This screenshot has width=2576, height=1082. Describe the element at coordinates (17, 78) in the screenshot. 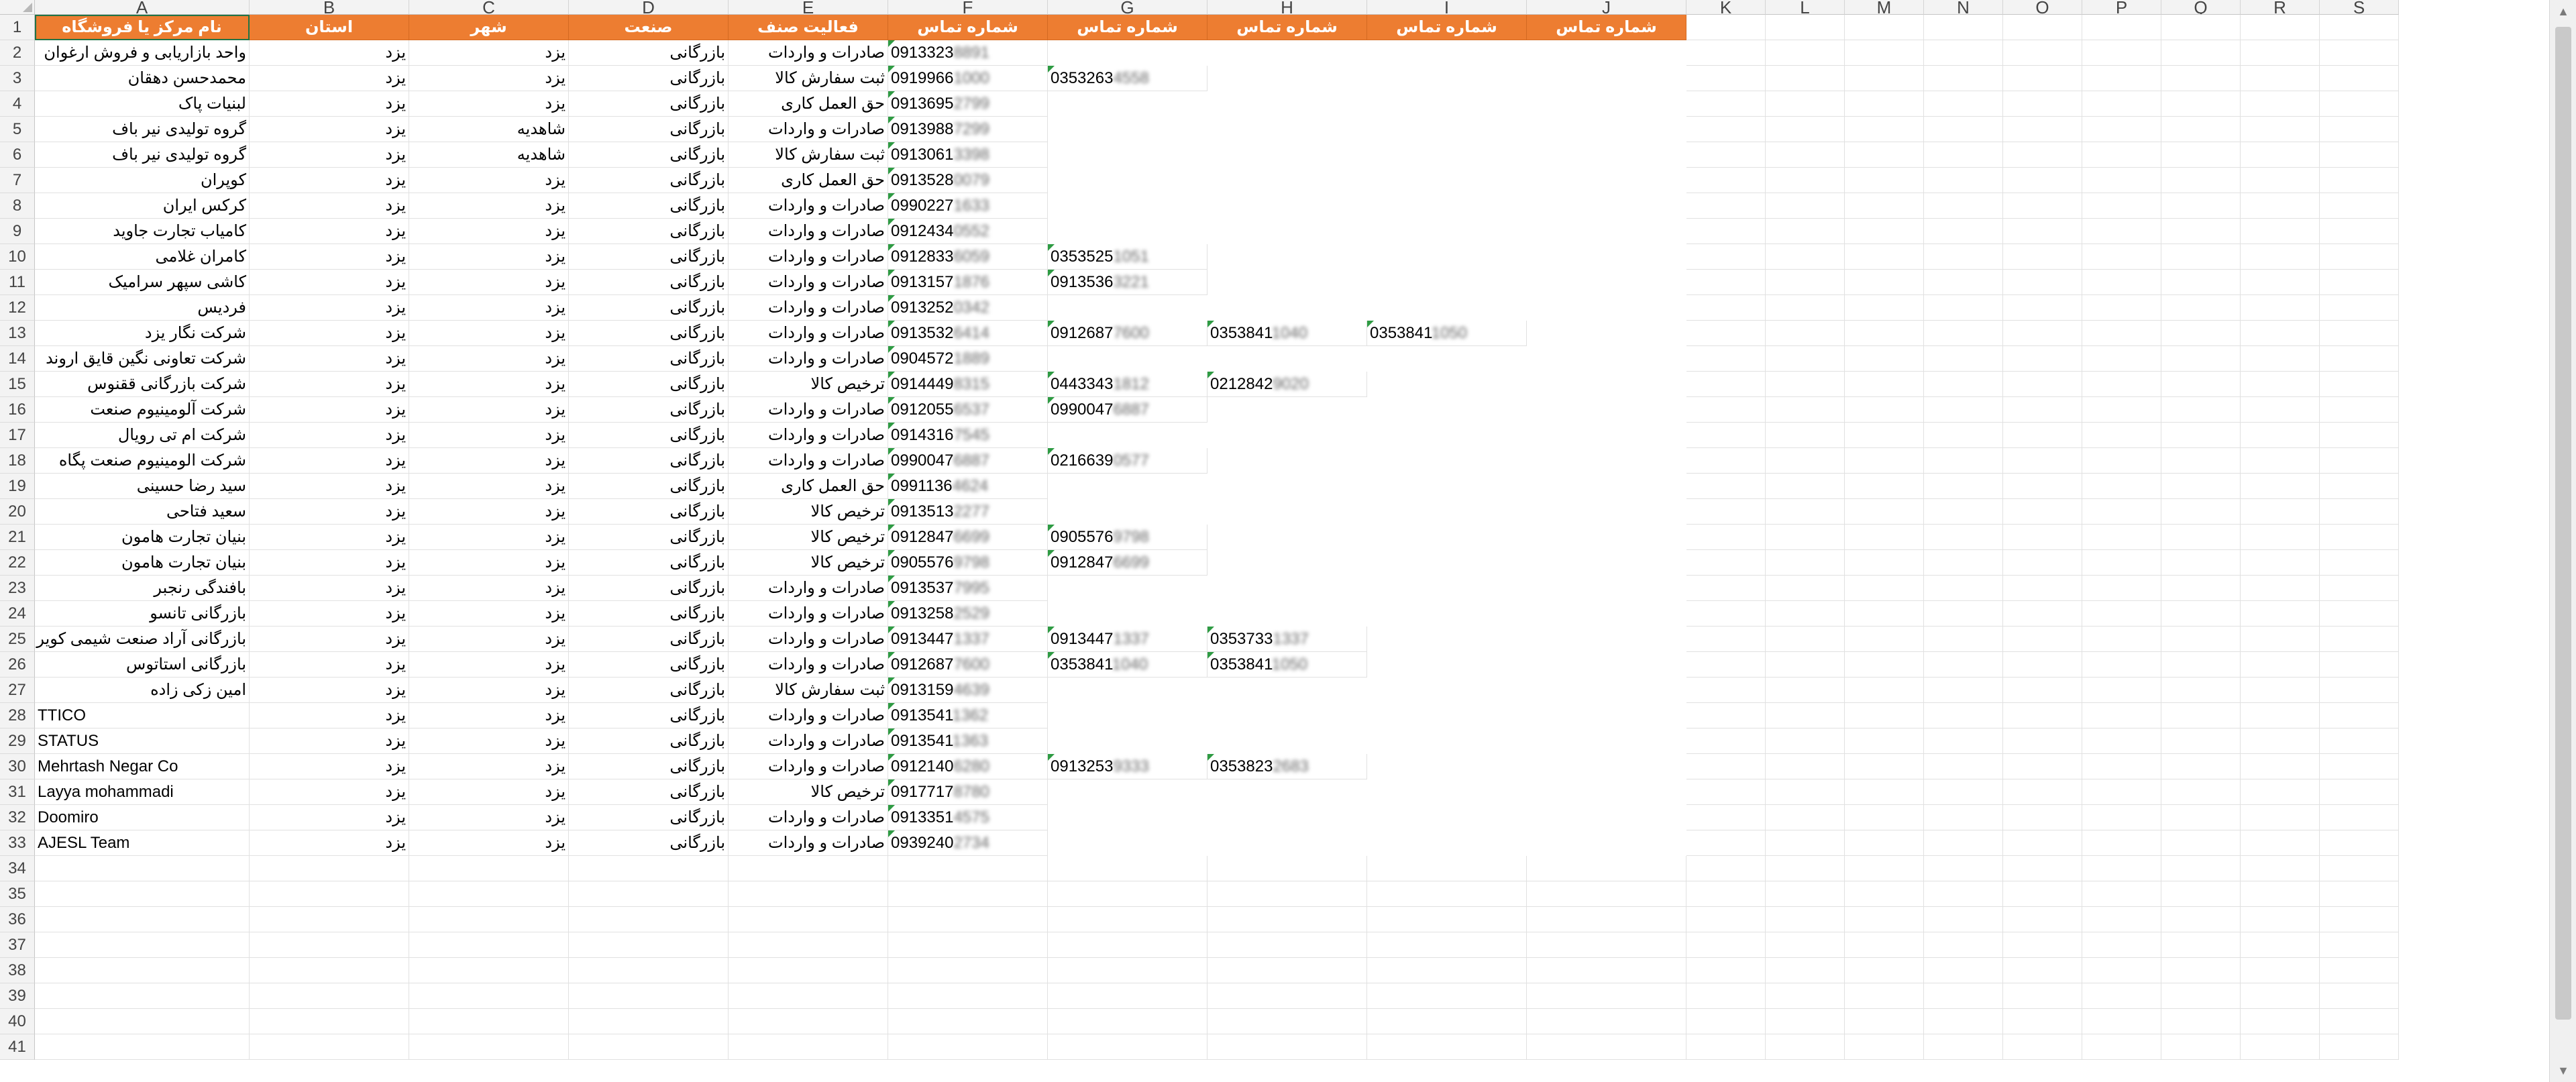

I see `row-header-3: 3` at that location.